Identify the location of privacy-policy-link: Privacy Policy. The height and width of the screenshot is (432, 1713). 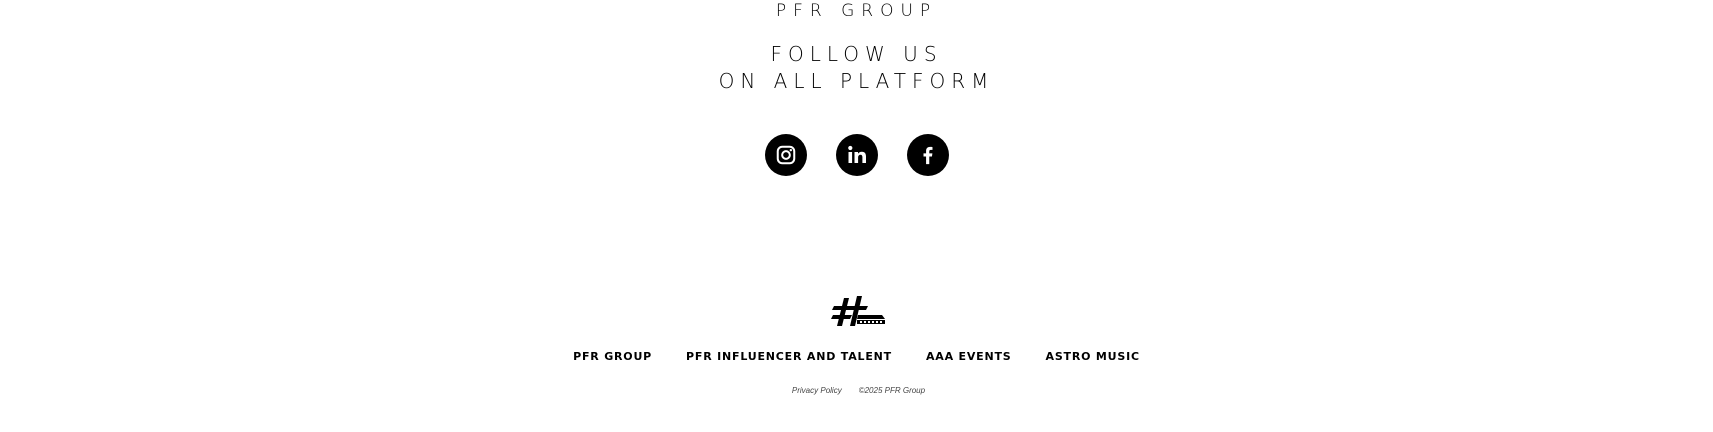
(817, 390).